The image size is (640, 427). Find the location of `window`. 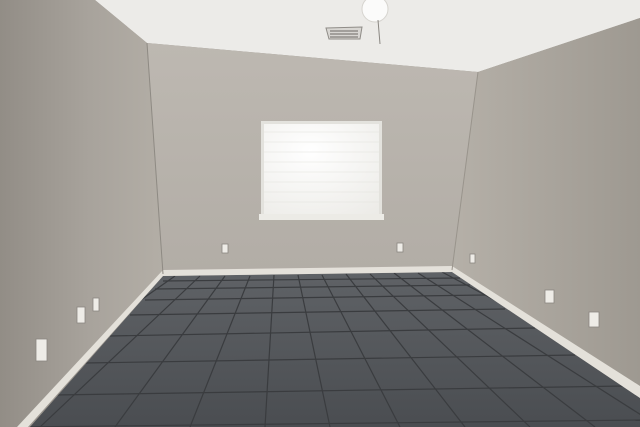

window is located at coordinates (321, 170).